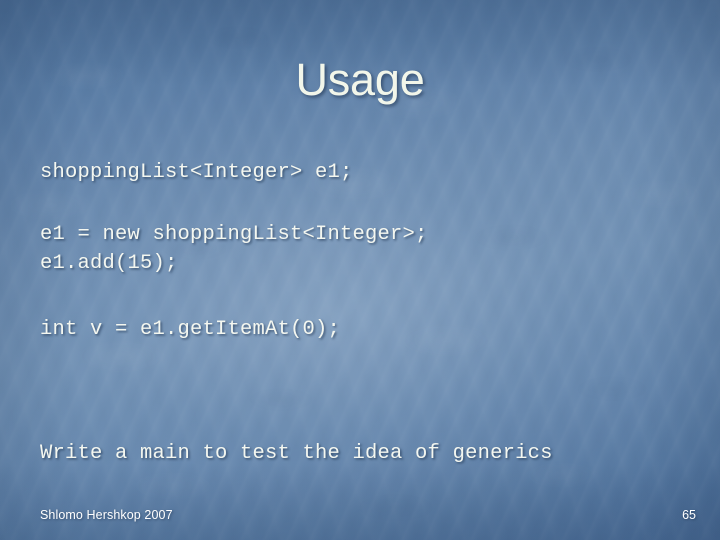  I want to click on footer-author: Shlomo Hershkop 2007, so click(106, 515).